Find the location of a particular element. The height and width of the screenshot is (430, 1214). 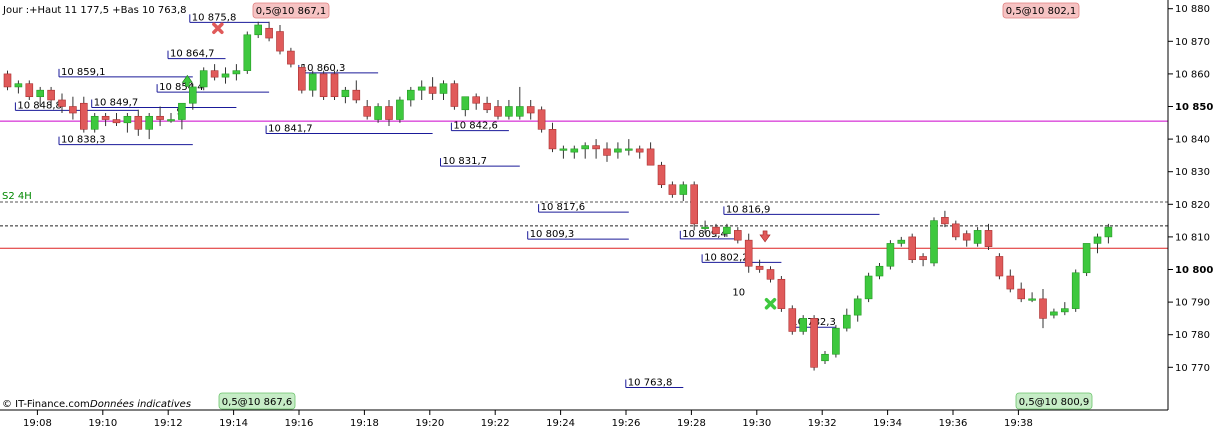

annotation-label: 10 816,9 is located at coordinates (748, 209).